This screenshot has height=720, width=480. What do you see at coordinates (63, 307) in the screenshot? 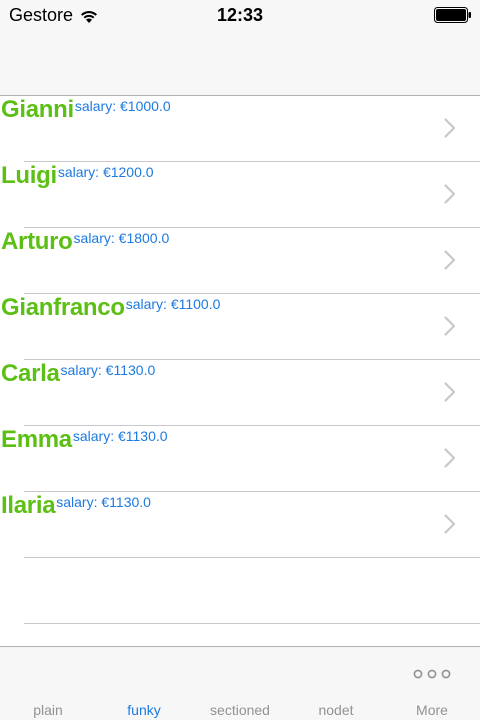
I see `employee-name: Gianfranco` at bounding box center [63, 307].